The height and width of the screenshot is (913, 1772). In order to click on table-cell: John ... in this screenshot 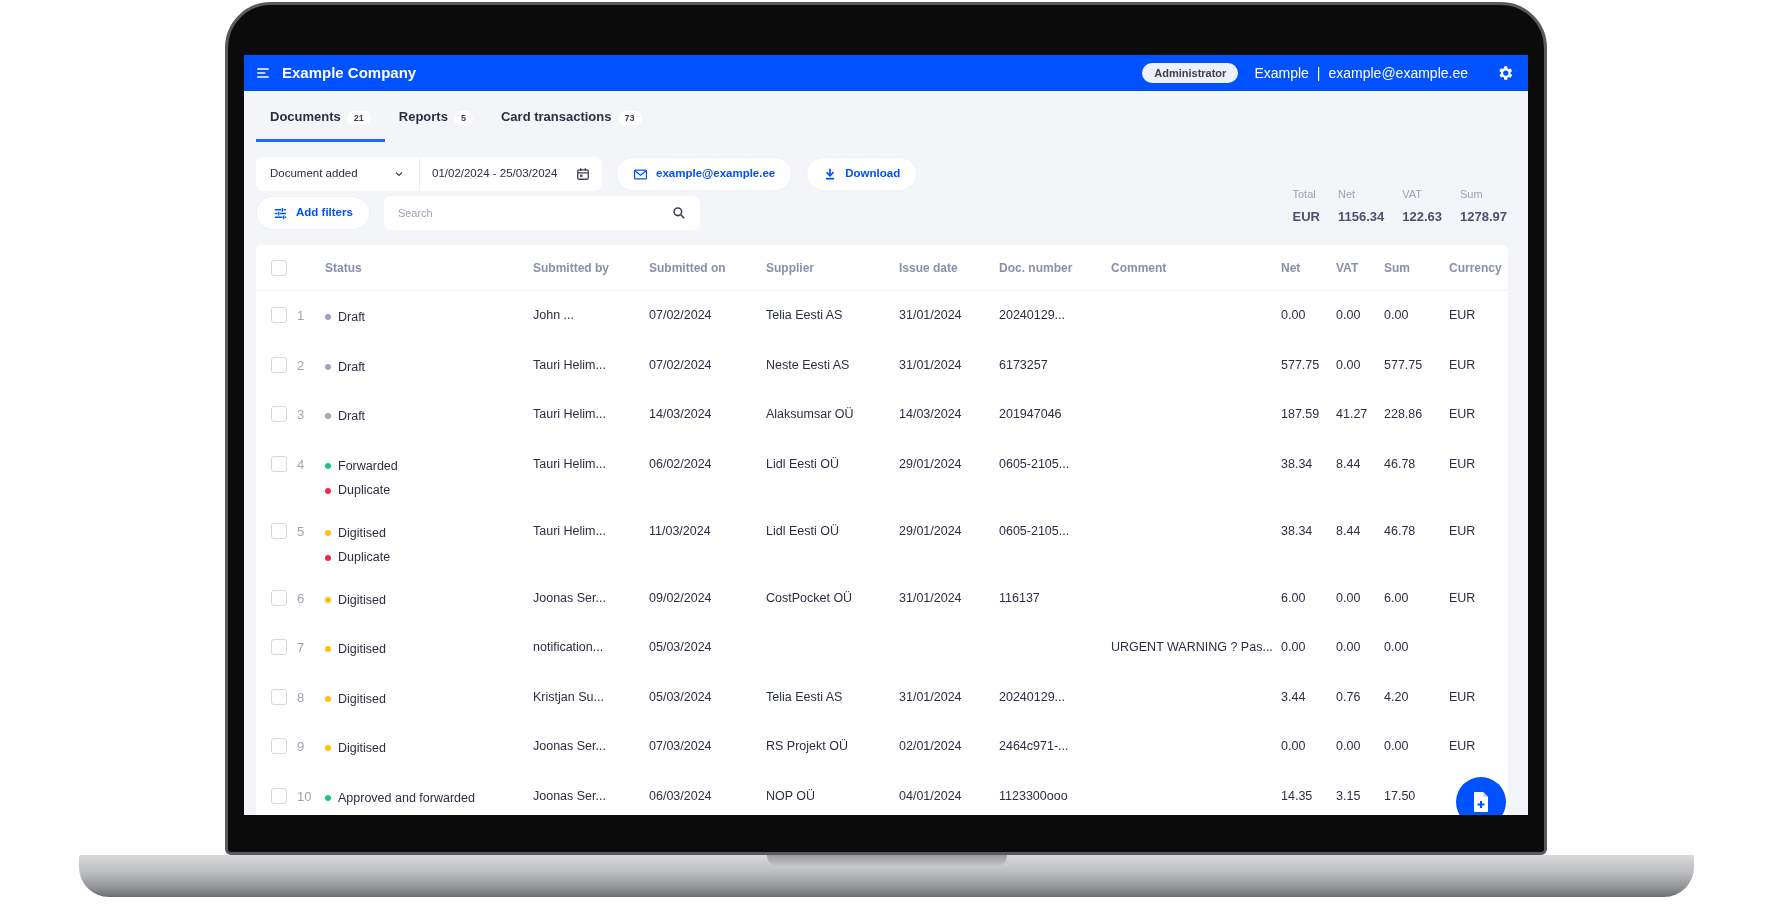, I will do `click(553, 315)`.